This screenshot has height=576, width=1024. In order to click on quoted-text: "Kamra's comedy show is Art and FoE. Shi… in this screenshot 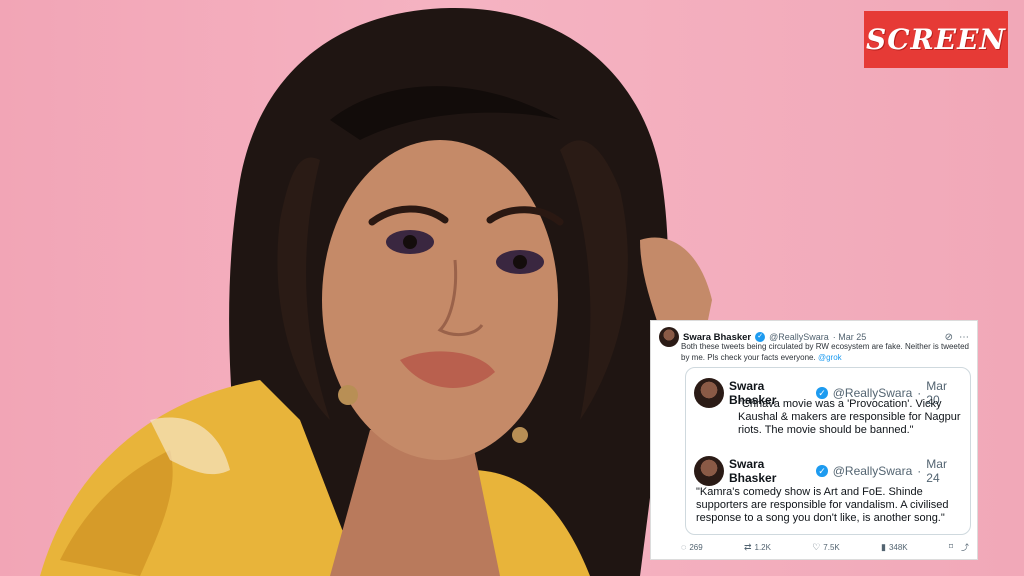, I will do `click(822, 505)`.